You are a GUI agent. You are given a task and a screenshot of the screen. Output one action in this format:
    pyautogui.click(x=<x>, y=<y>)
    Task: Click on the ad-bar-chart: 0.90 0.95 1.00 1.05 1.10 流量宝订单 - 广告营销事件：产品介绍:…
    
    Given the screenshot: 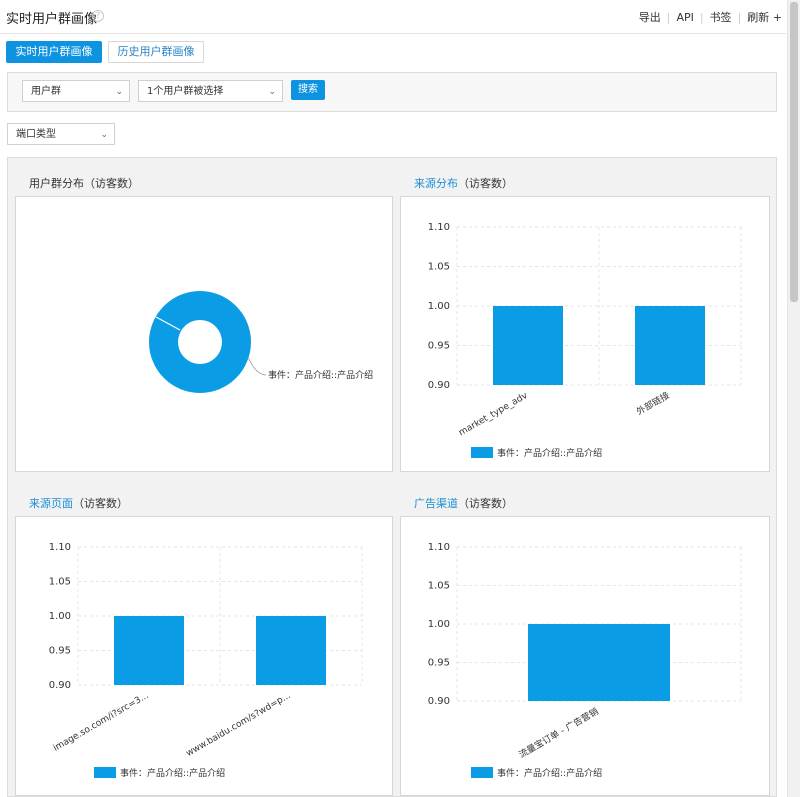 What is the action you would take?
    pyautogui.click(x=585, y=660)
    